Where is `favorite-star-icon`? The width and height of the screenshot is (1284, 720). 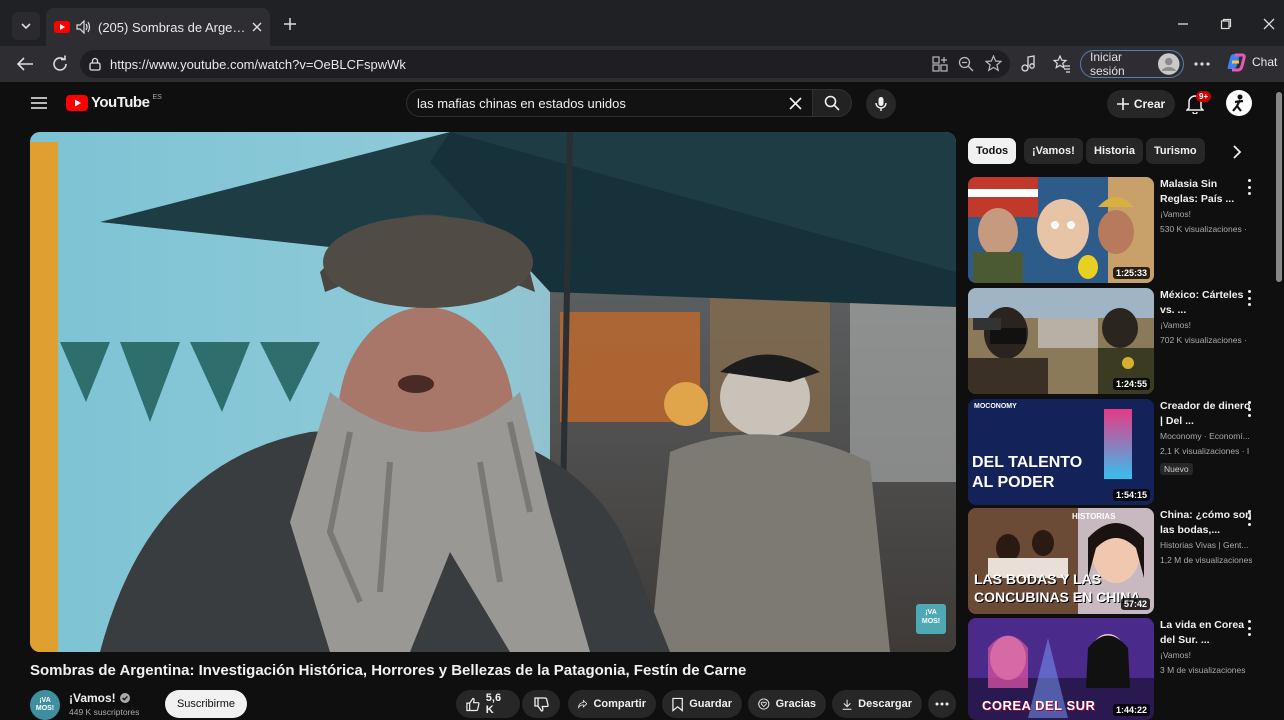
favorite-star-icon is located at coordinates (993, 63).